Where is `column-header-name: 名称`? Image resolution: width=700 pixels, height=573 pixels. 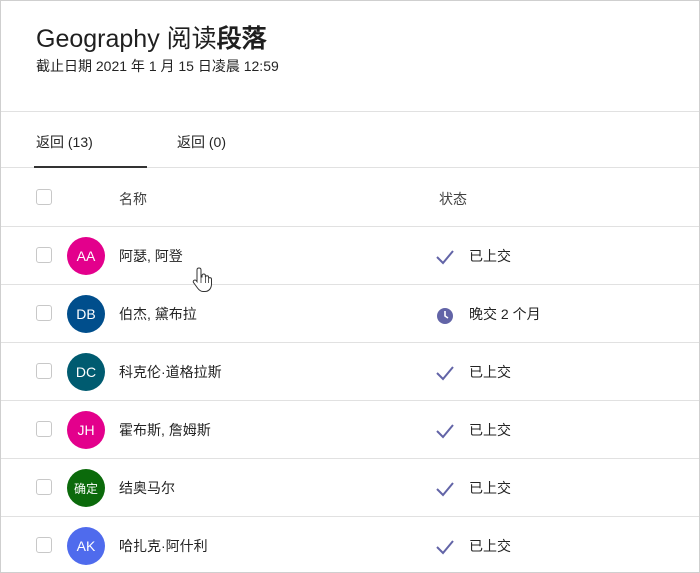 column-header-name: 名称 is located at coordinates (133, 199).